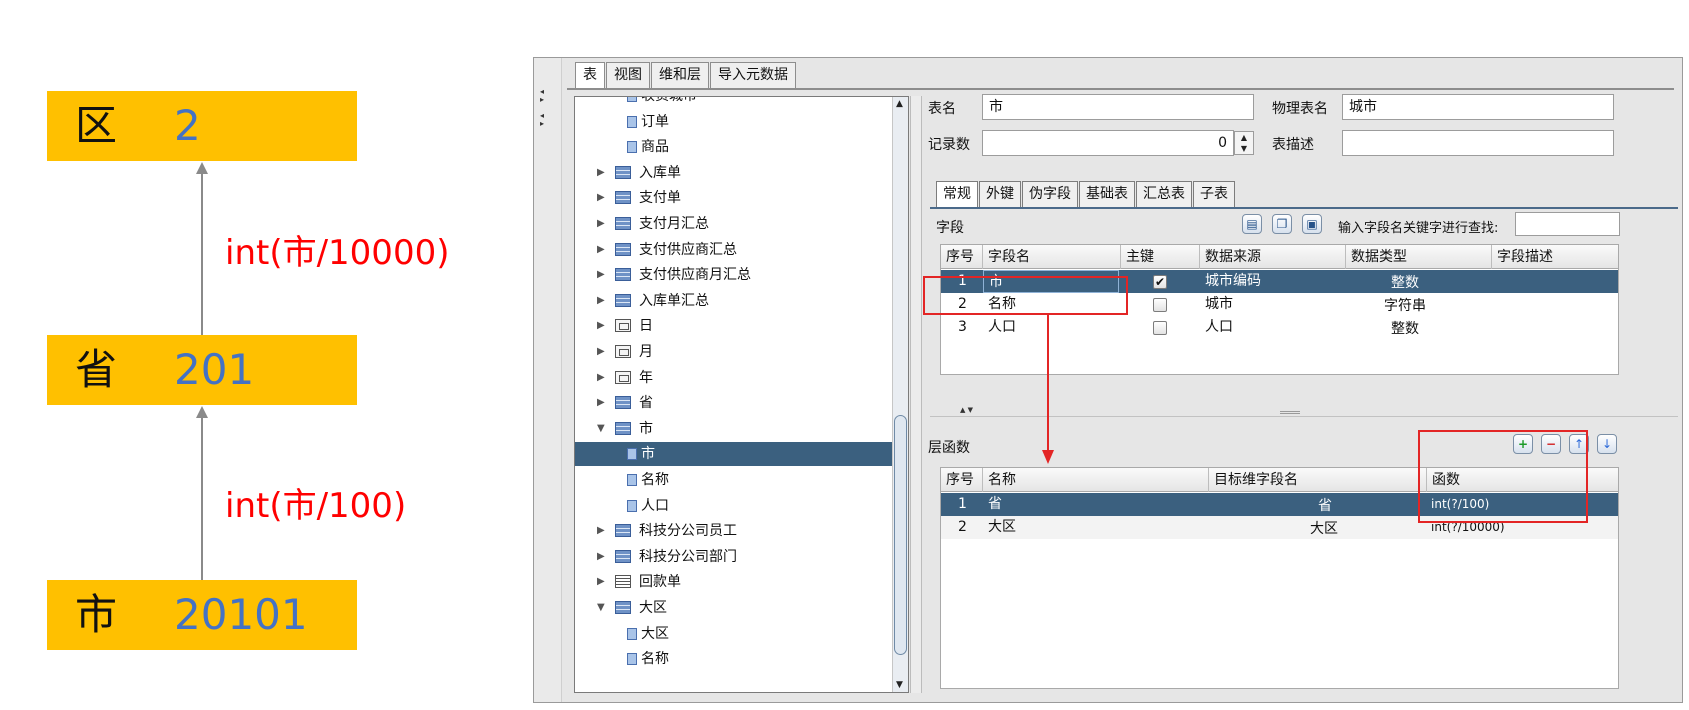 The image size is (1689, 710). I want to click on tree-item: ▶ 科技分公司员工, so click(733, 531).